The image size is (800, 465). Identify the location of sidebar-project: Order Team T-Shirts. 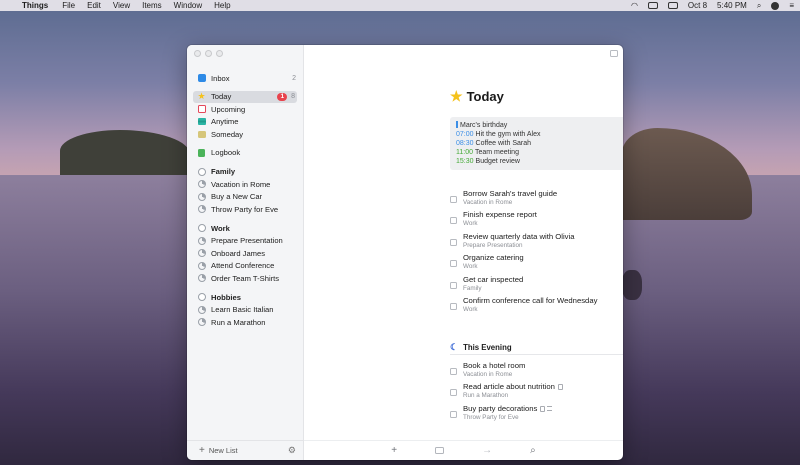
(245, 278).